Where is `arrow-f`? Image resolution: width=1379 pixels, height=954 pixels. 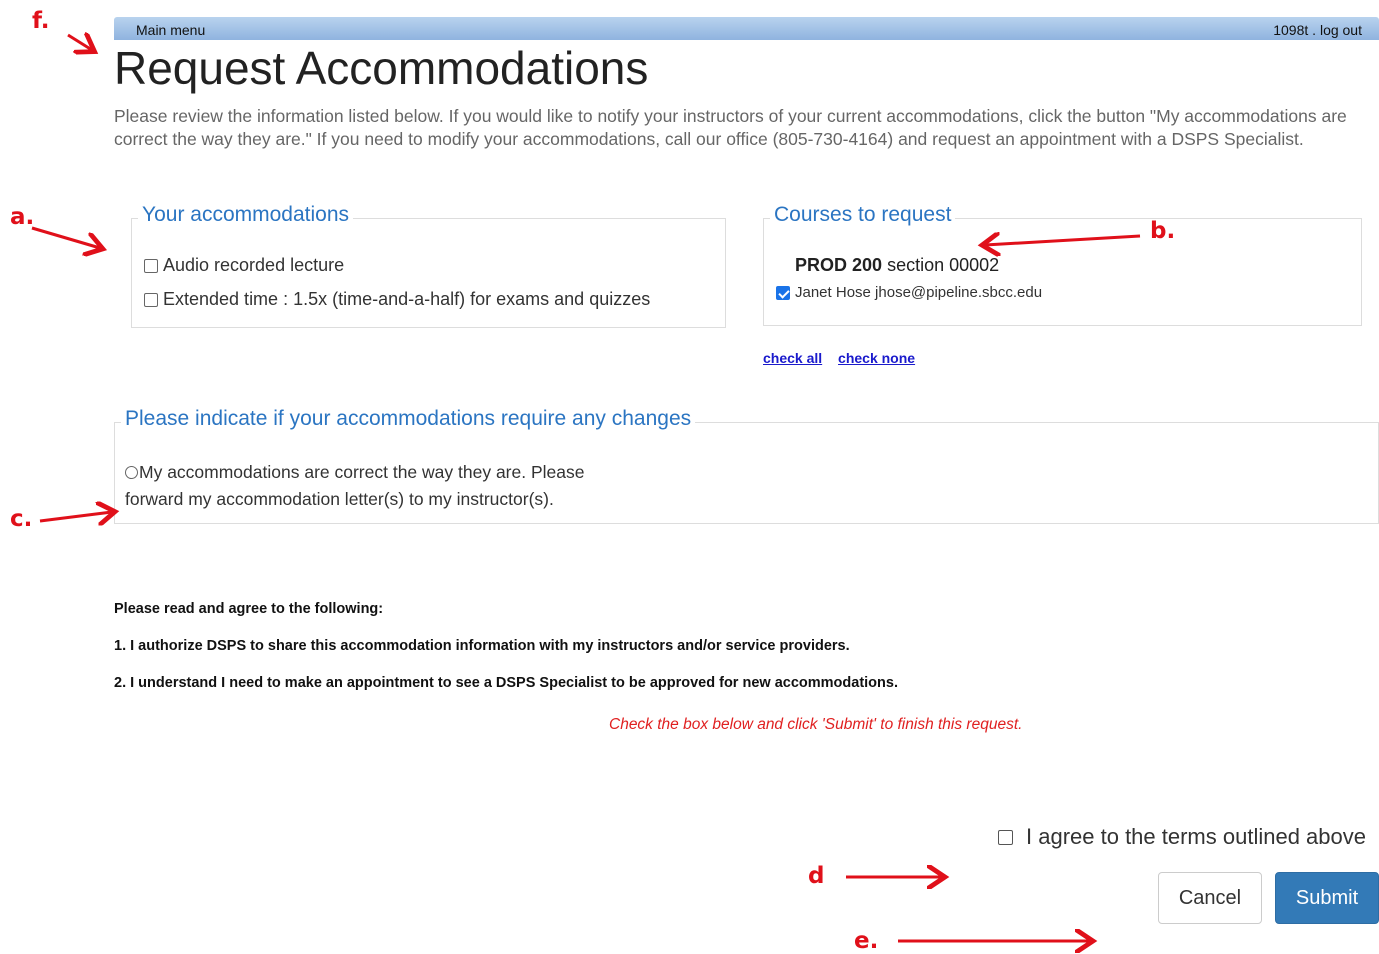 arrow-f is located at coordinates (79, 42).